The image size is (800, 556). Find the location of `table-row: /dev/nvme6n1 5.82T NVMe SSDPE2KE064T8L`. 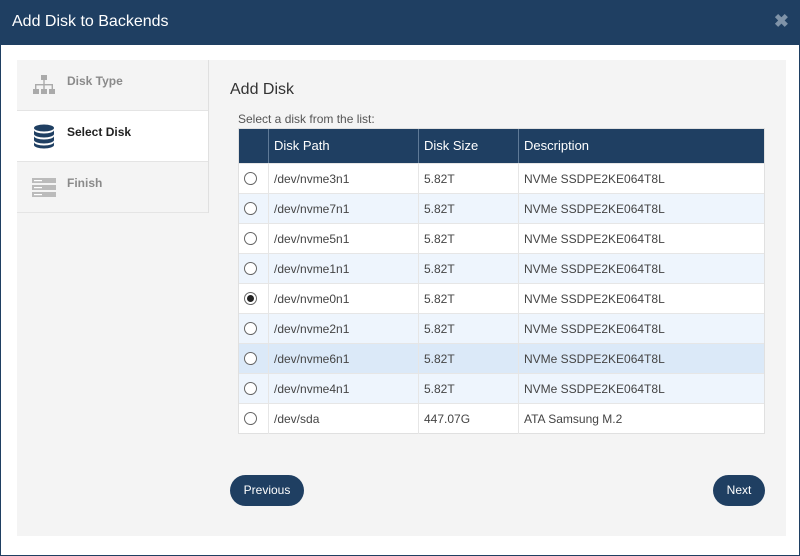

table-row: /dev/nvme6n1 5.82T NVMe SSDPE2KE064T8L is located at coordinates (502, 358).